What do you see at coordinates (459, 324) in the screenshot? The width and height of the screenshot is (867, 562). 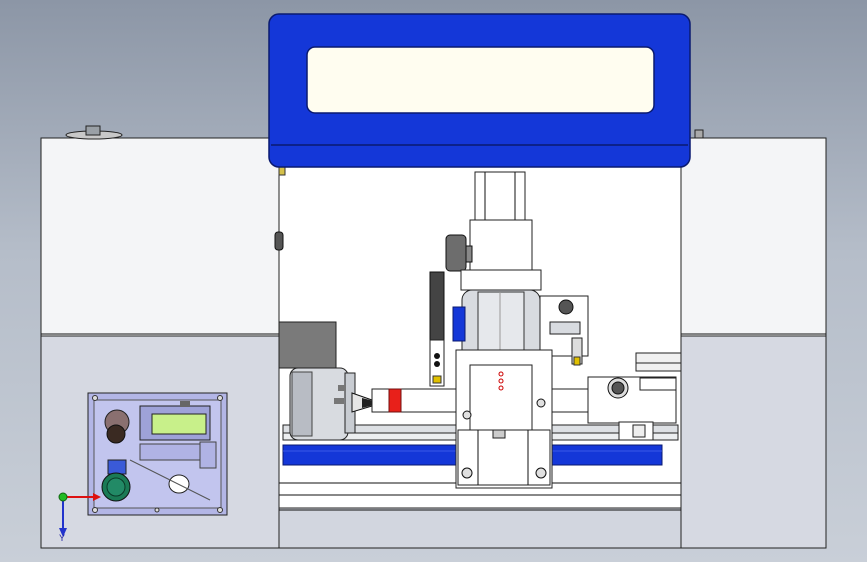 I see `blue-collar` at bounding box center [459, 324].